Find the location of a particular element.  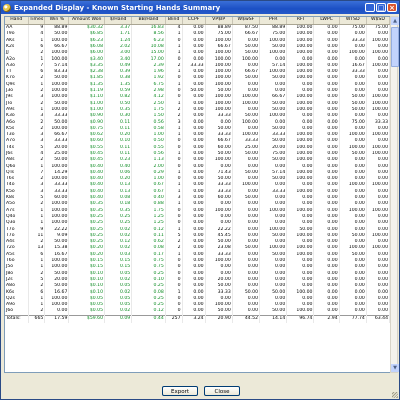

column-header: W$wSF is located at coordinates (246, 21).